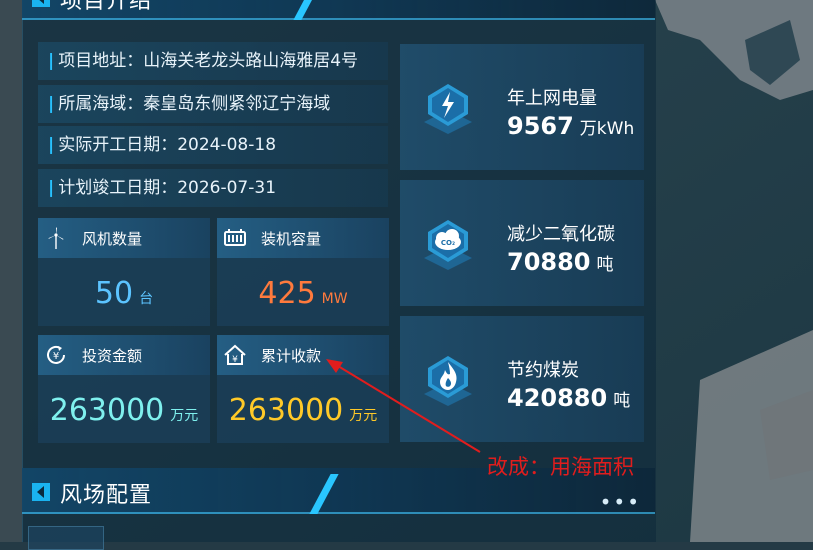 Image resolution: width=813 pixels, height=550 pixels. What do you see at coordinates (540, 126) in the screenshot?
I see `summary-value: 9567` at bounding box center [540, 126].